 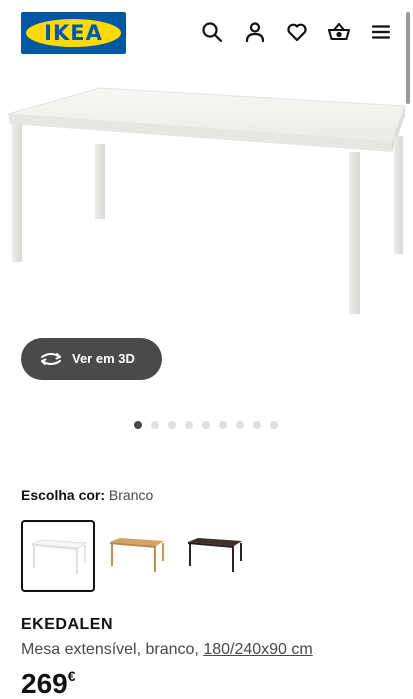 I want to click on basket-icon, so click(x=339, y=32).